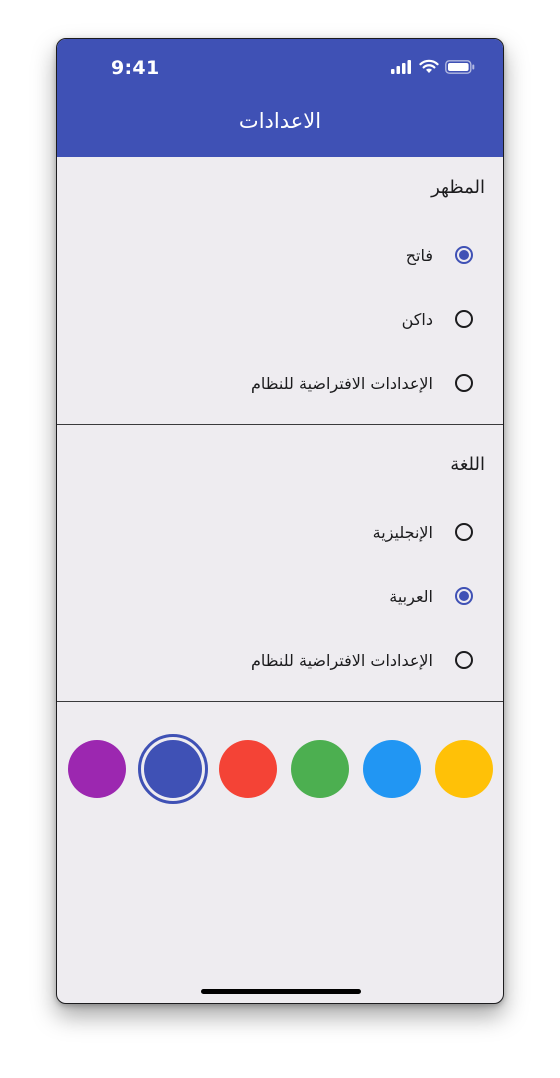 This screenshot has height=1078, width=560. What do you see at coordinates (280, 98) in the screenshot?
I see `app-bar: 9:41 الاعدادات` at bounding box center [280, 98].